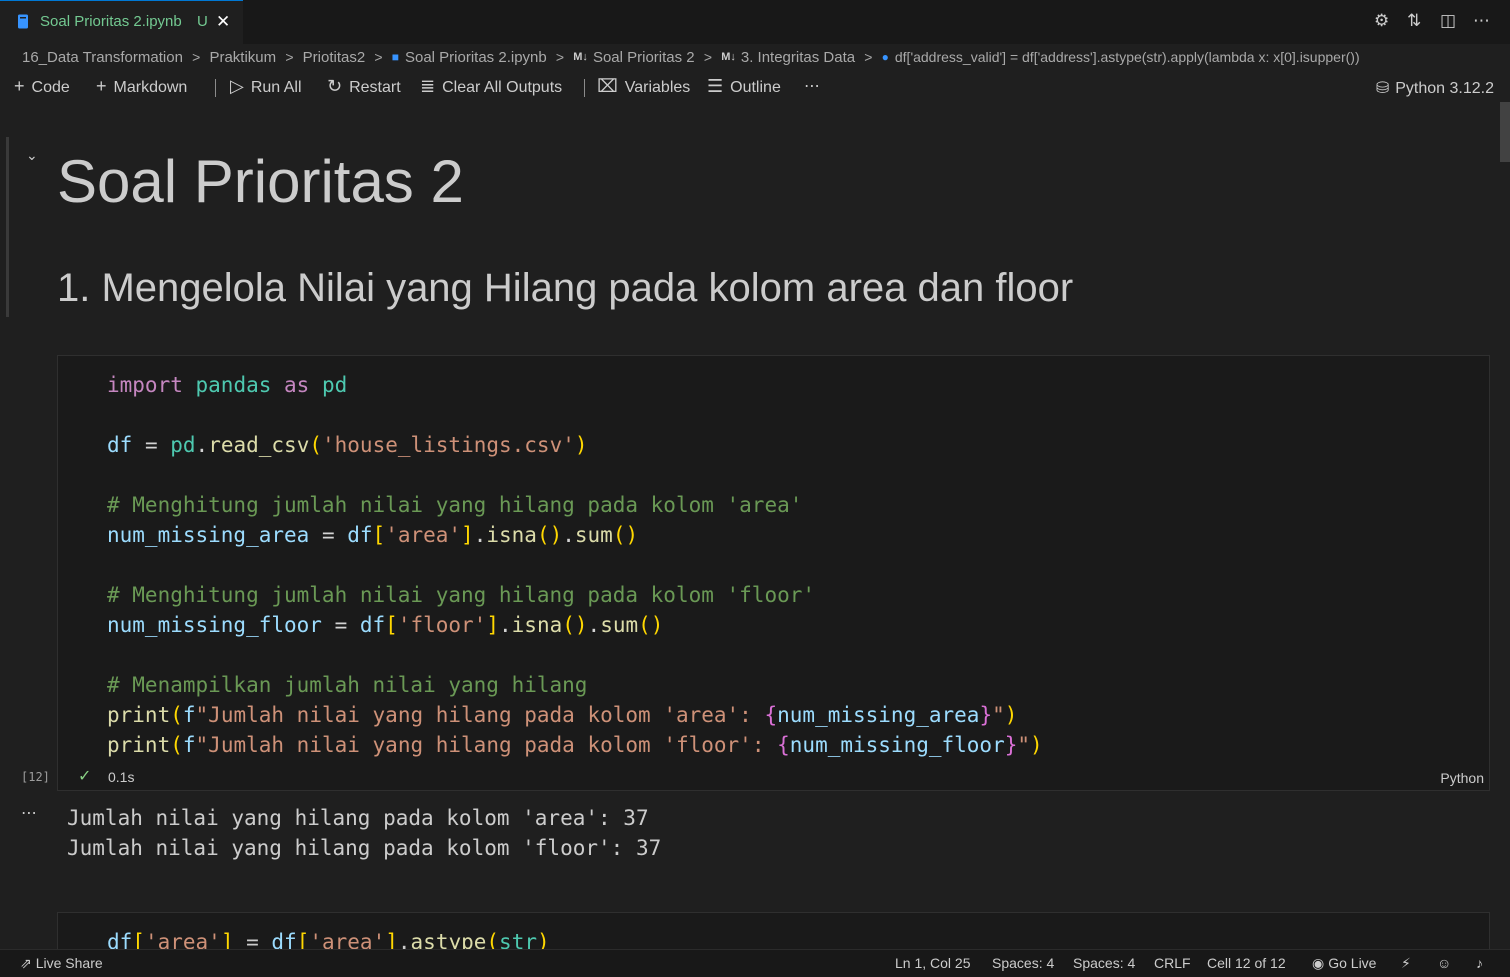  Describe the element at coordinates (1505, 132) in the screenshot. I see `vertical-scrollbar-thumb` at that location.